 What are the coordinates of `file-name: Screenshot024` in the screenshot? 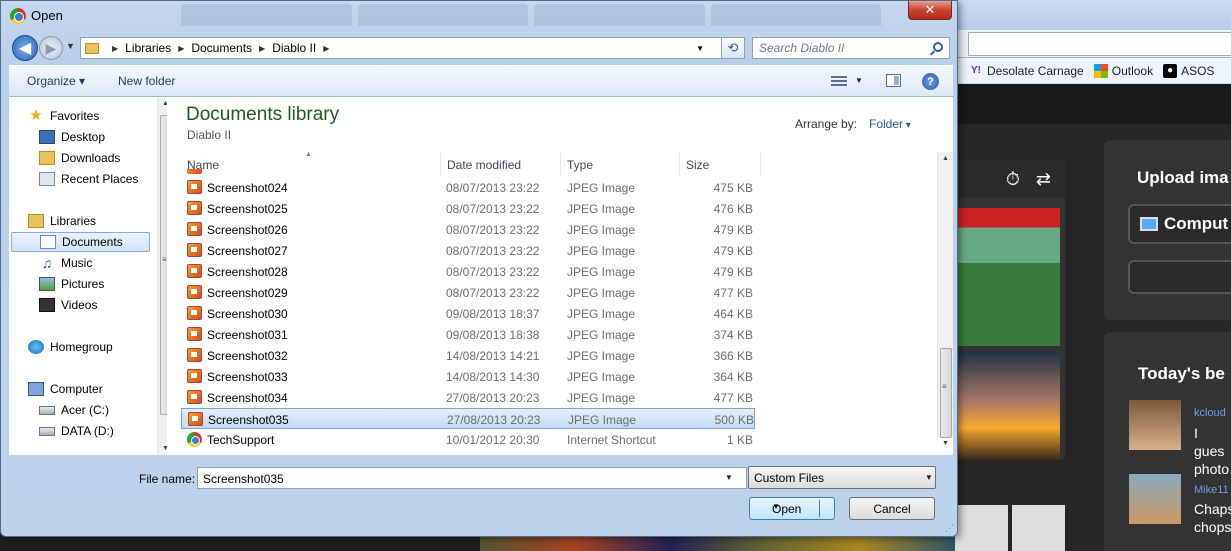 It's located at (247, 188).